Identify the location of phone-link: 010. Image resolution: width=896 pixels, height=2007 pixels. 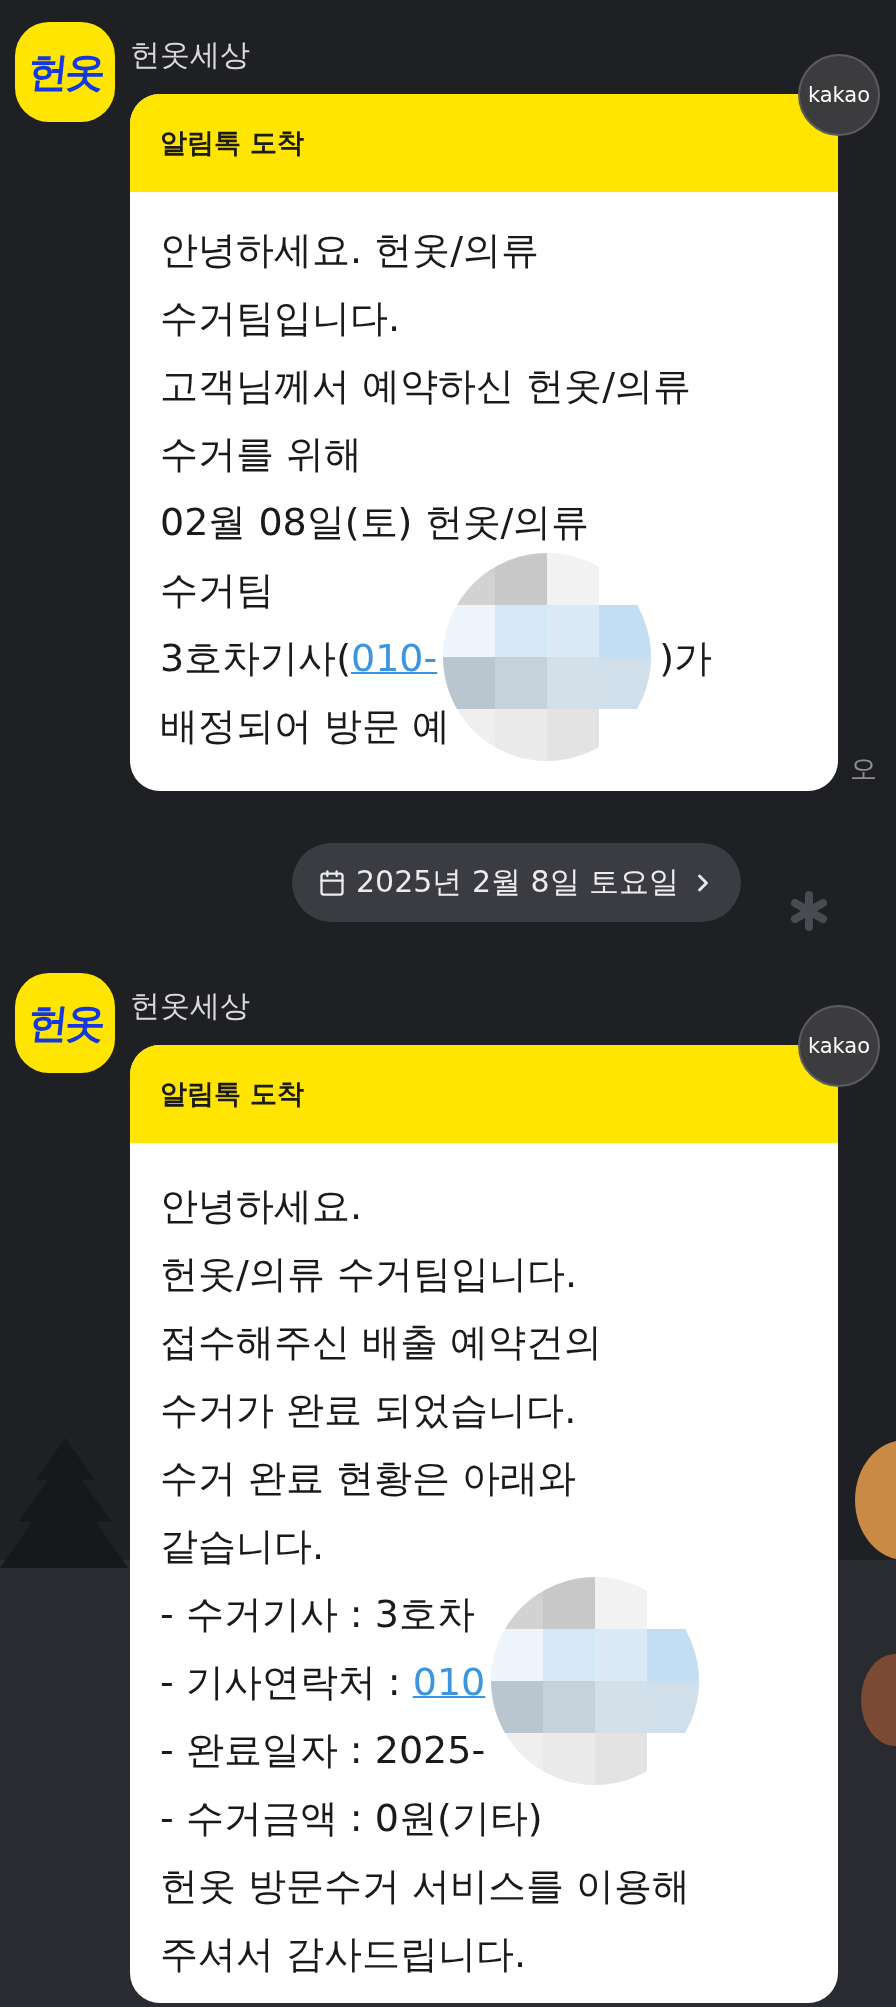
(449, 1682).